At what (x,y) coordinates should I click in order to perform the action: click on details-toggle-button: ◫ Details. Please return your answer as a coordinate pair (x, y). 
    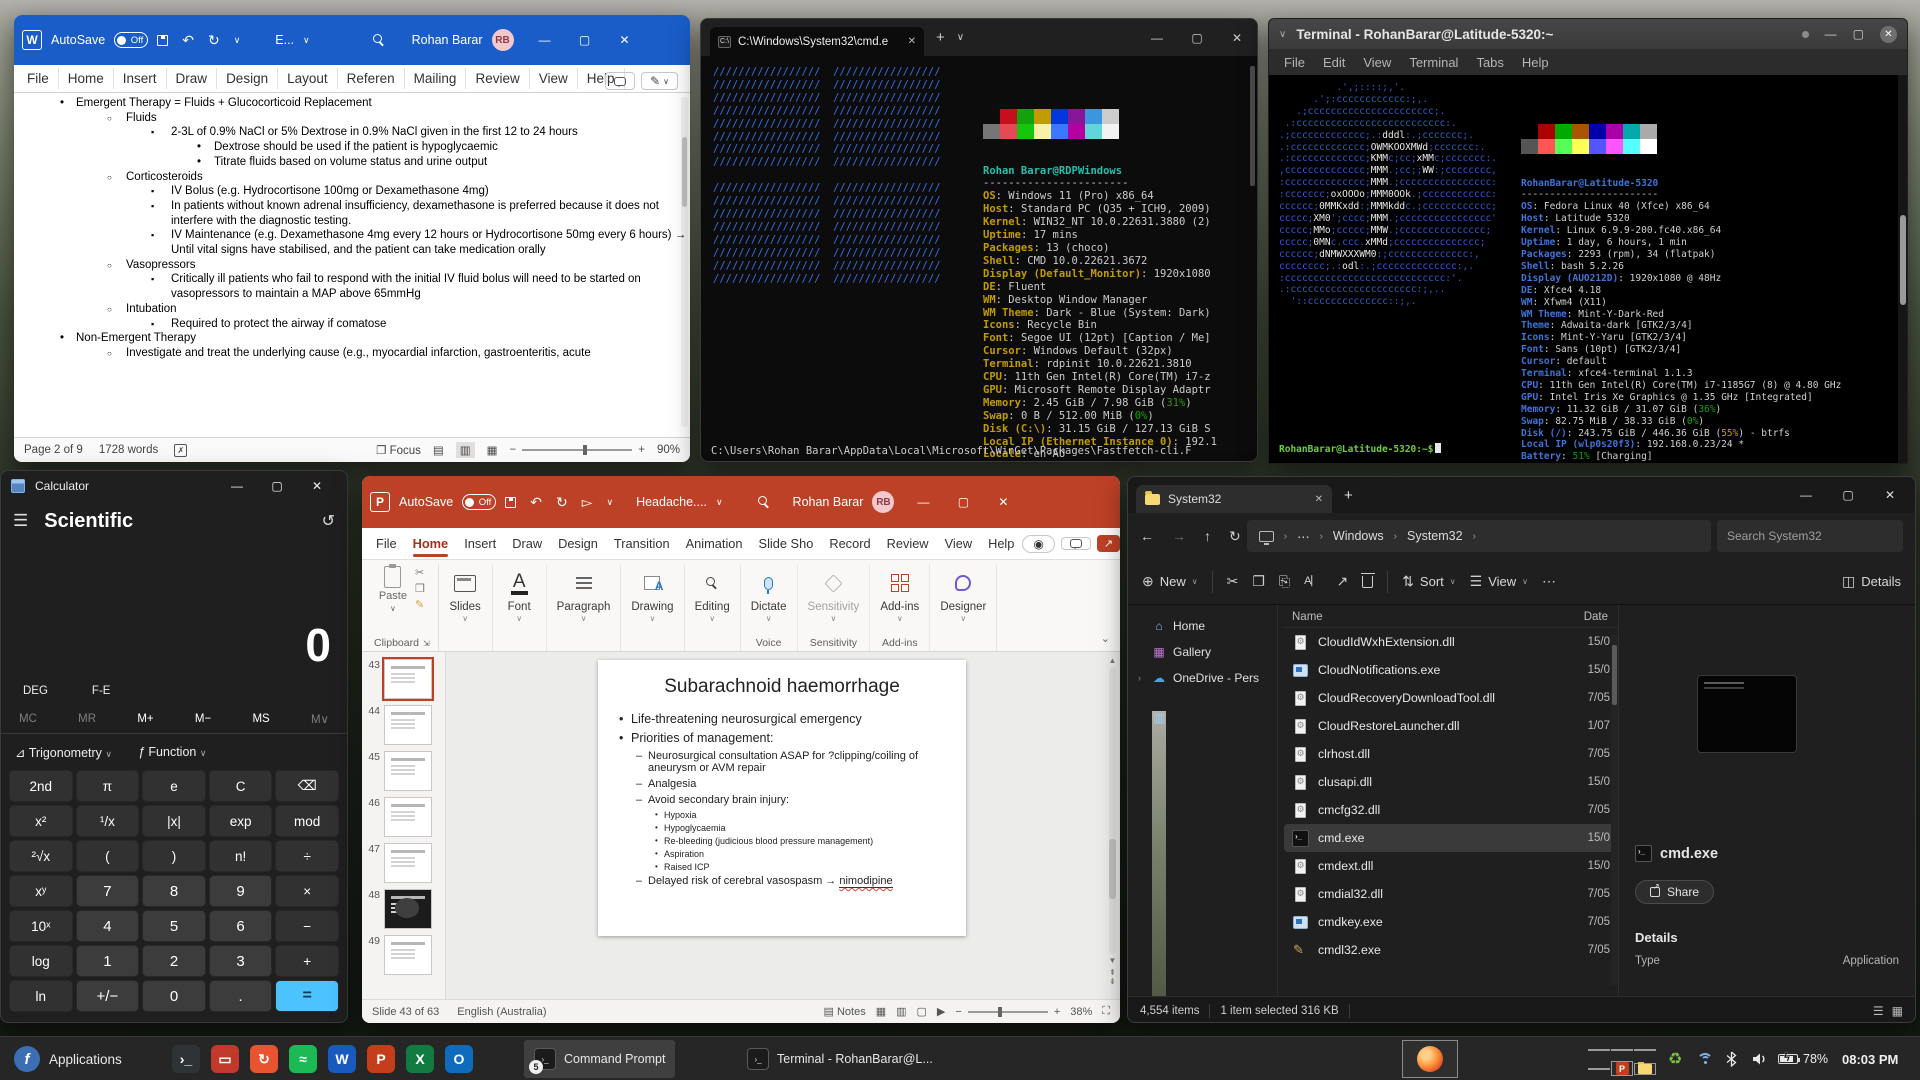
    Looking at the image, I should click on (1871, 581).